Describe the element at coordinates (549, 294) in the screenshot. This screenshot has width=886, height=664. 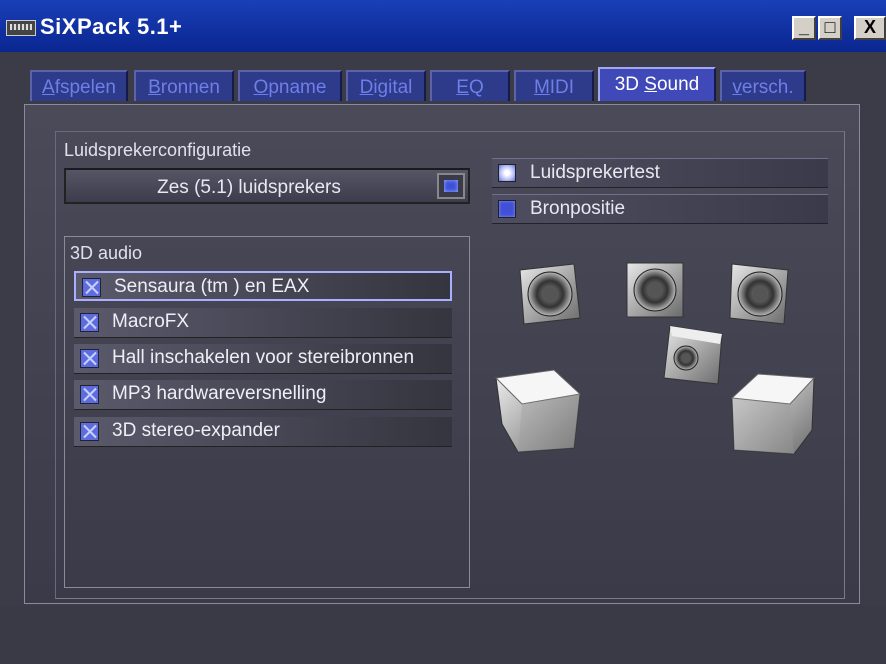
I see `front-left-speaker-icon` at that location.